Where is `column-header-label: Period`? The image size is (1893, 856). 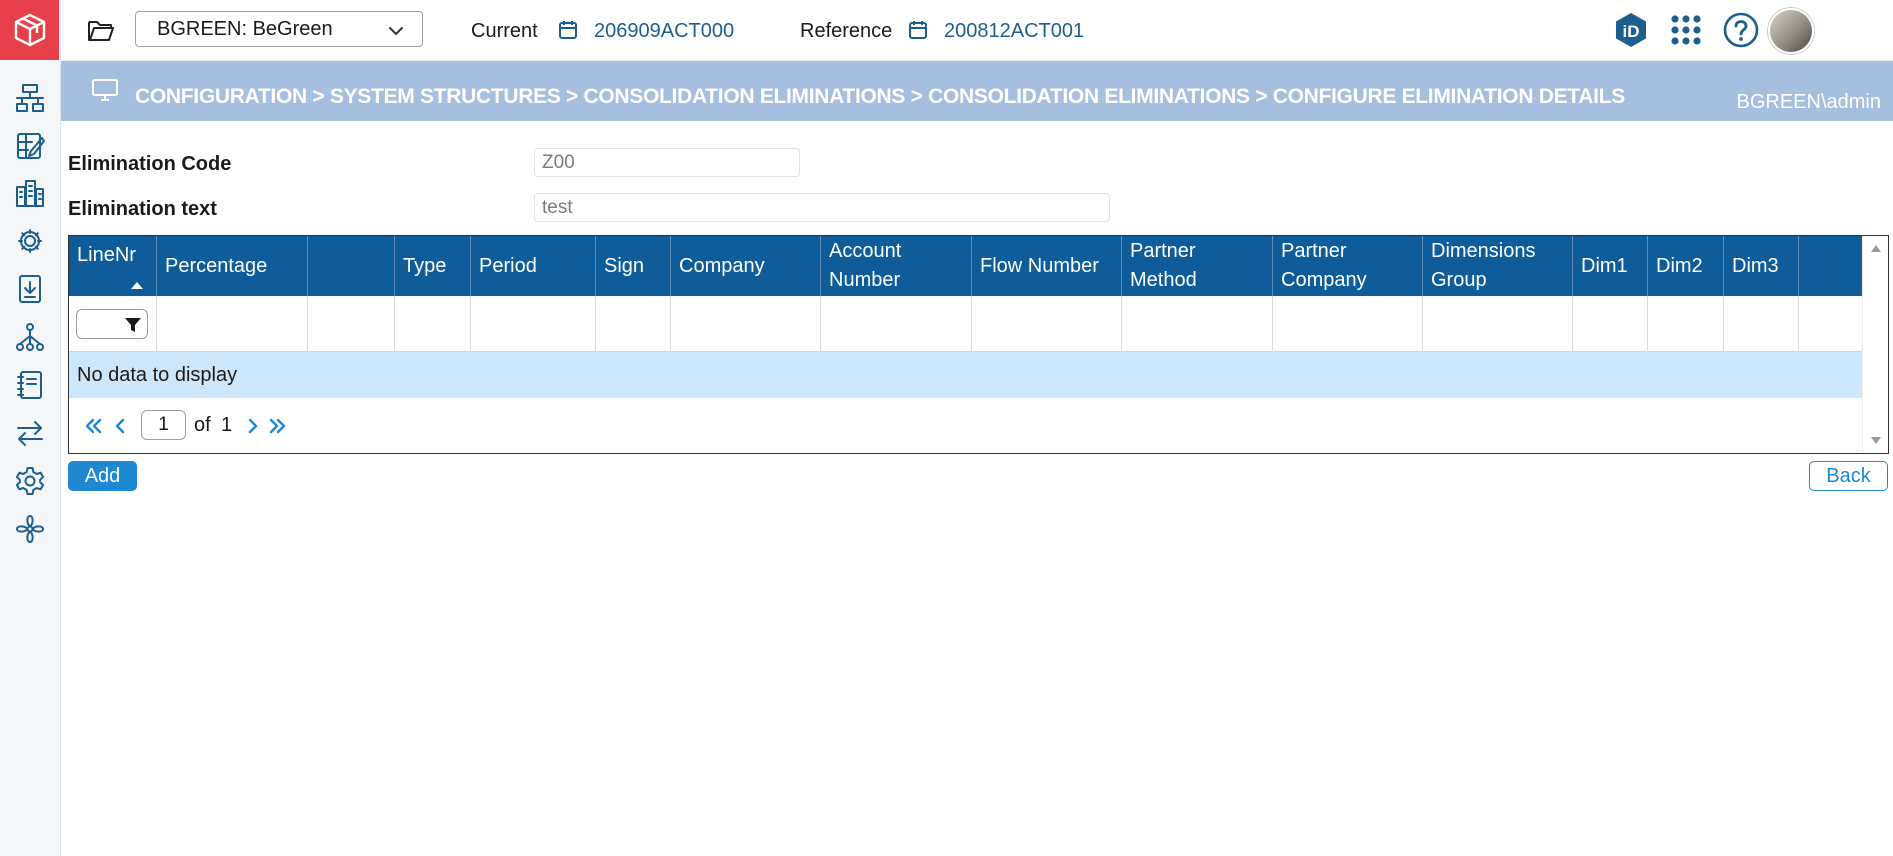
column-header-label: Period is located at coordinates (508, 265).